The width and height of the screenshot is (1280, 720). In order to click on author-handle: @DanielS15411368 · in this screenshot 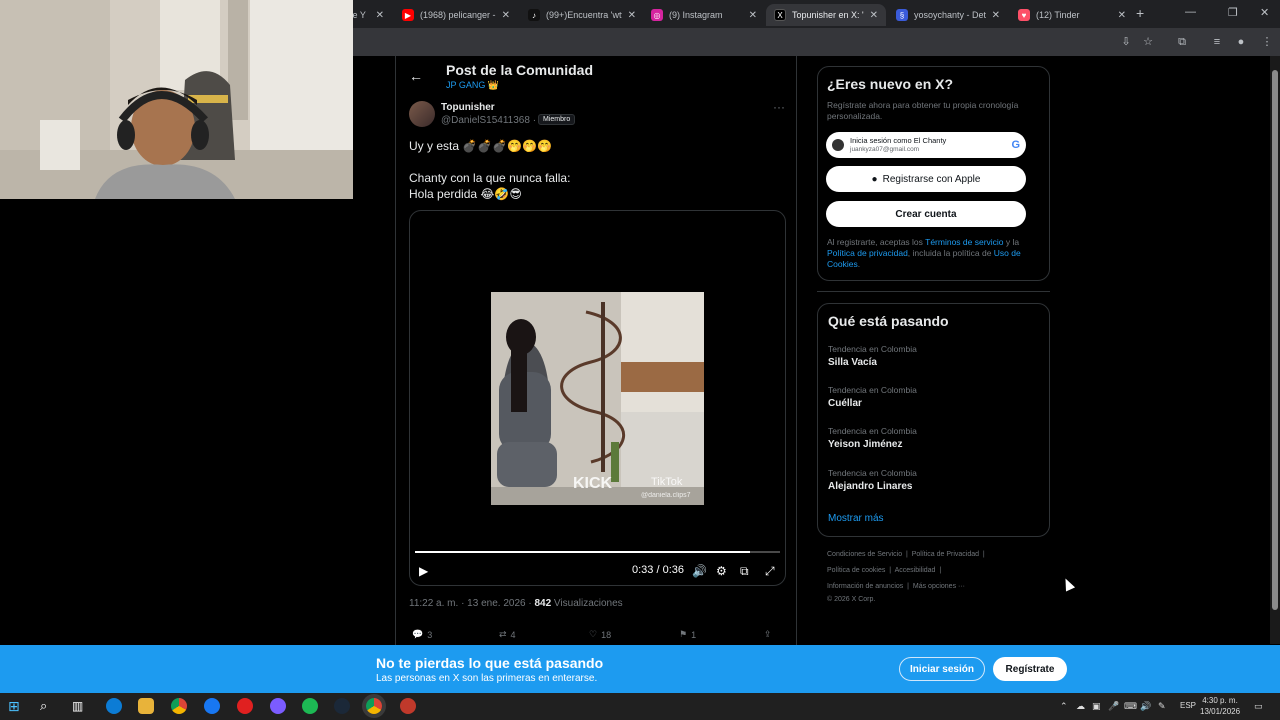, I will do `click(488, 120)`.